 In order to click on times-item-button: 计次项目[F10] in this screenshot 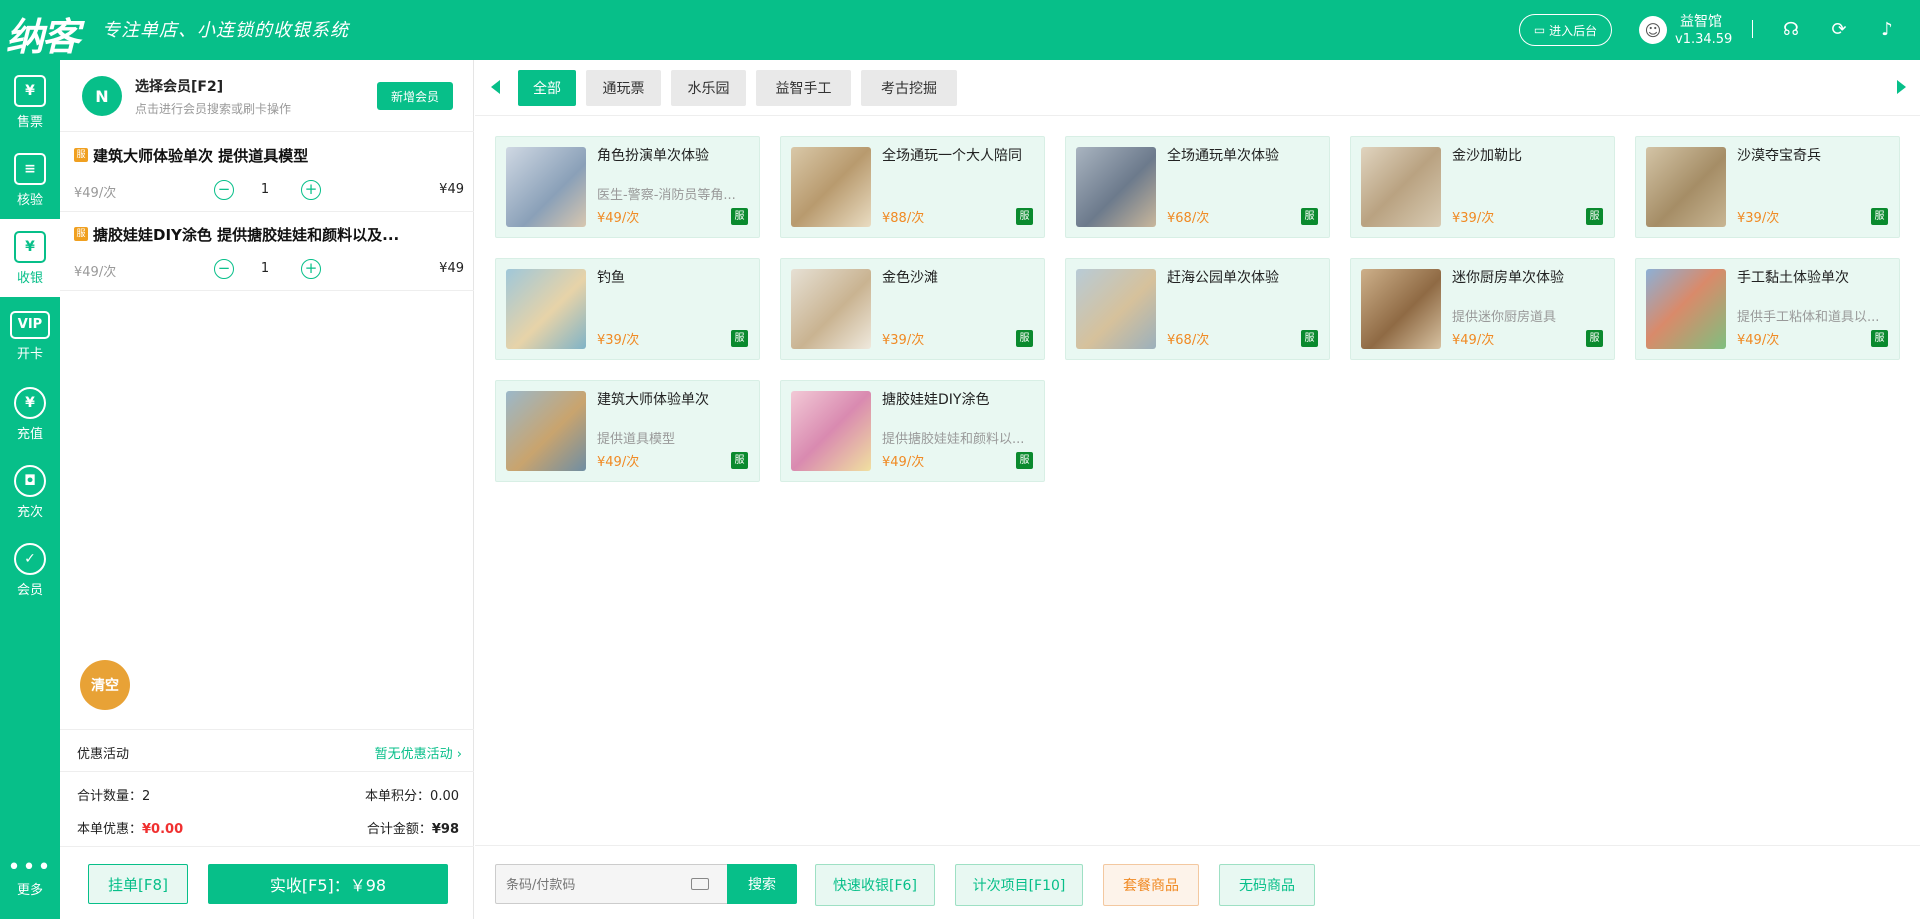, I will do `click(1019, 885)`.